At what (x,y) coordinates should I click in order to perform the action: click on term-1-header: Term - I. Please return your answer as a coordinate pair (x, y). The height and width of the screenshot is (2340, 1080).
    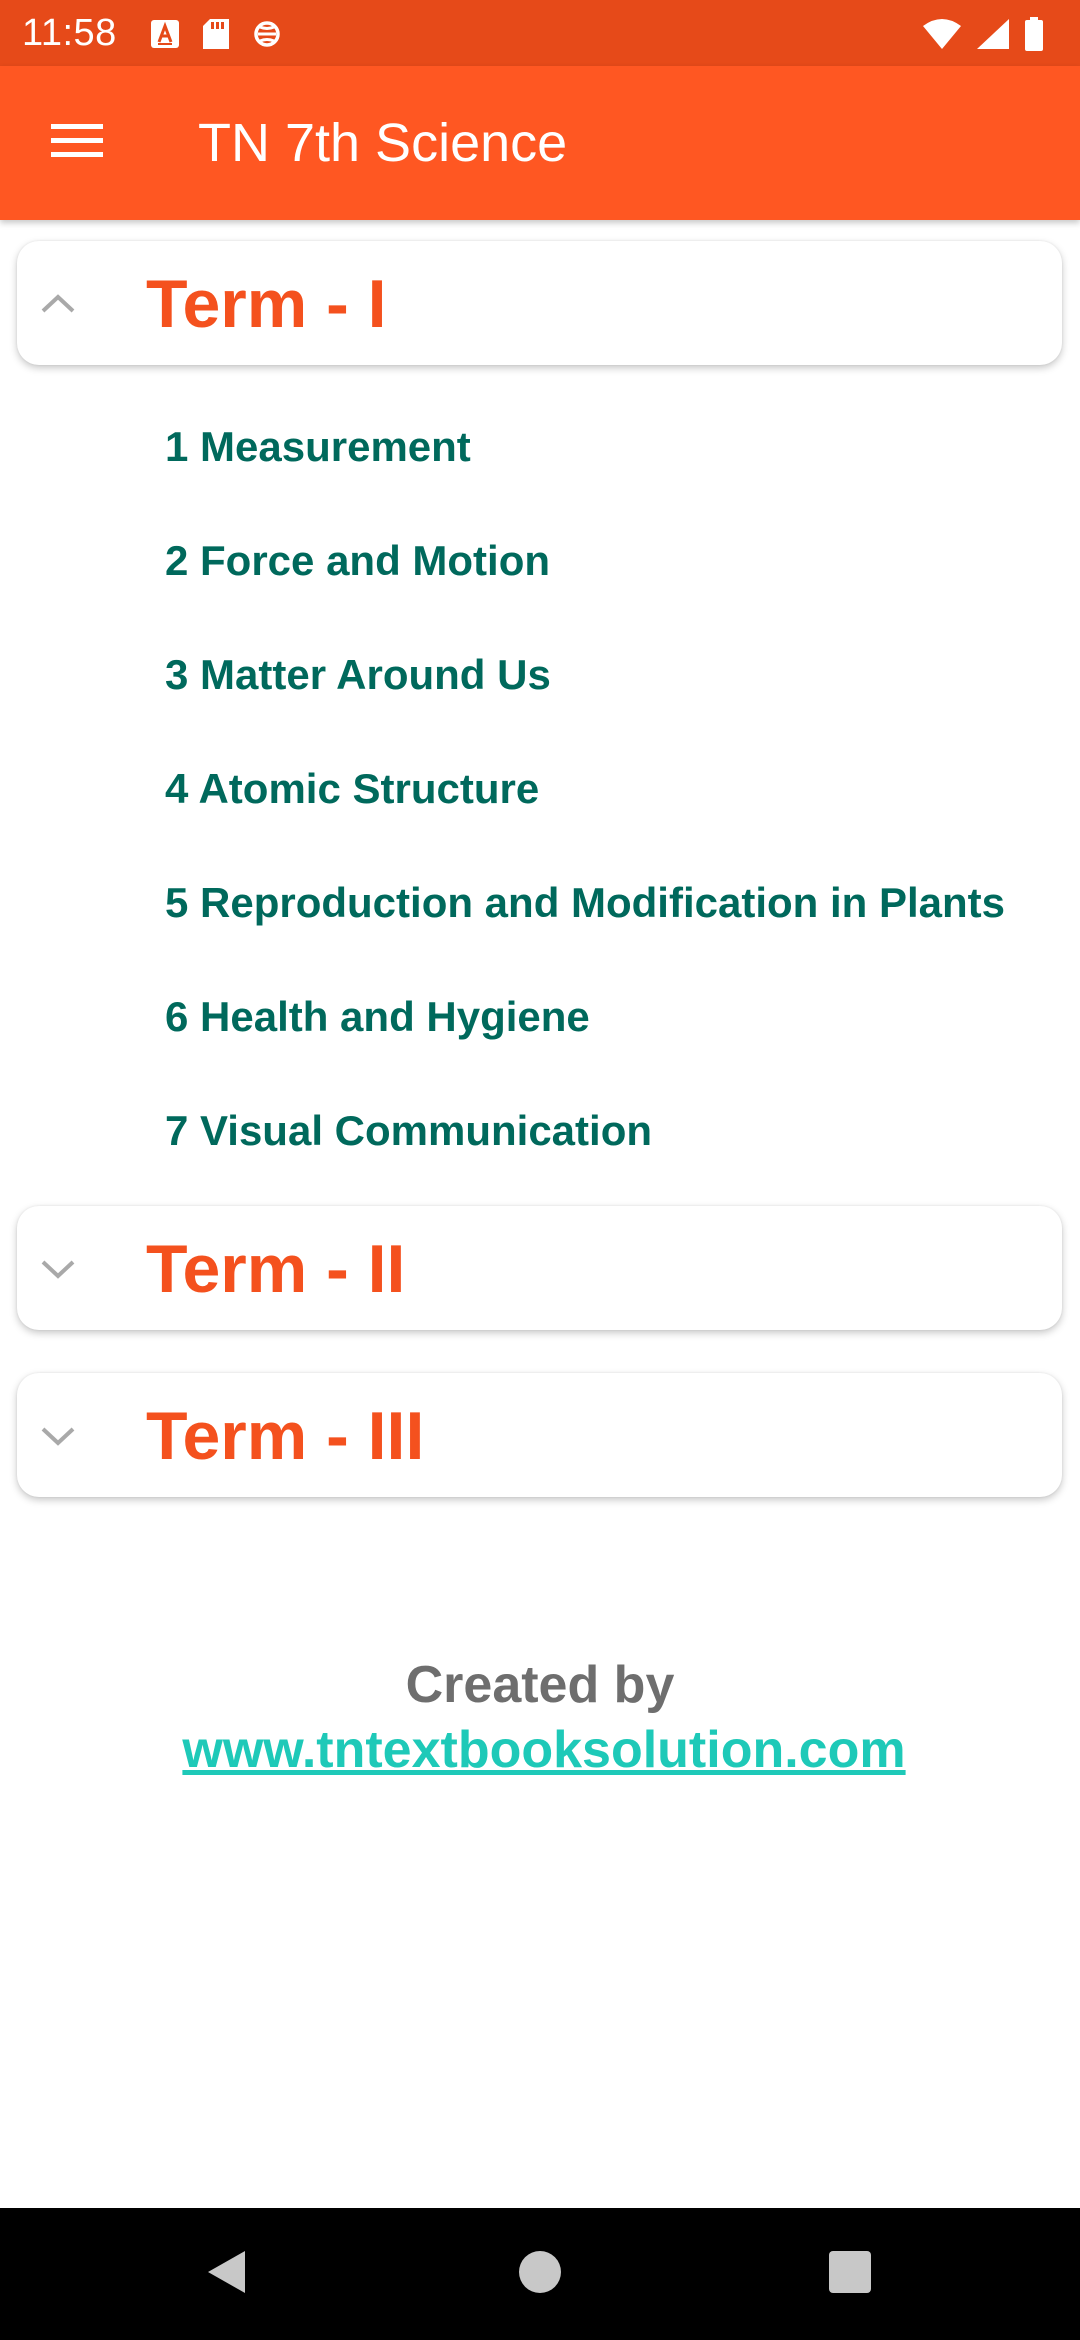
    Looking at the image, I should click on (539, 303).